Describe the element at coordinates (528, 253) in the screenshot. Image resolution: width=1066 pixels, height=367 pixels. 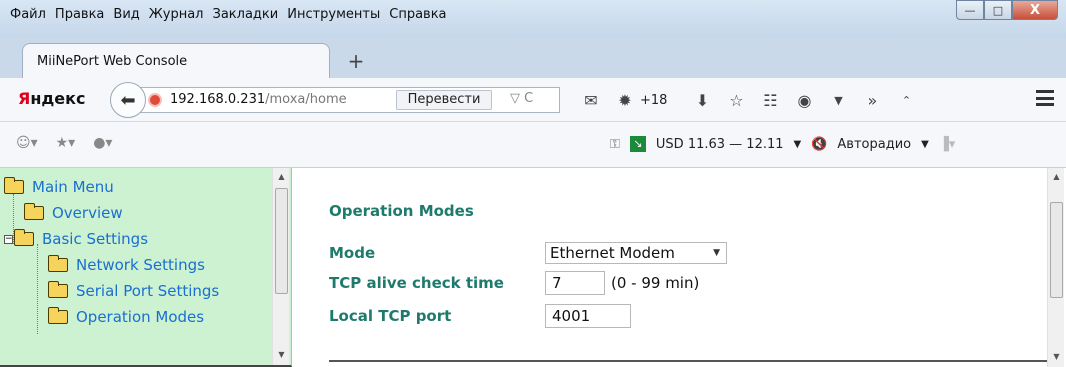
I see `mode-row: Mode Ethernet Modem ▼` at that location.